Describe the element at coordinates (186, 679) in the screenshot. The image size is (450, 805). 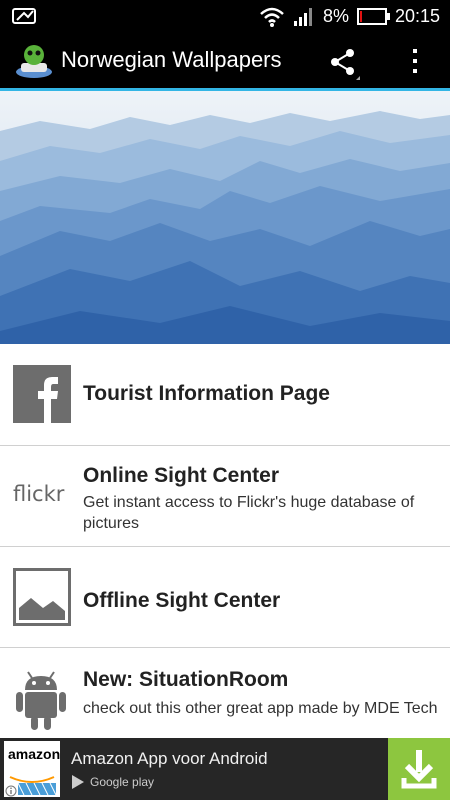
I see `list-item-title: New: SituationRoom` at that location.